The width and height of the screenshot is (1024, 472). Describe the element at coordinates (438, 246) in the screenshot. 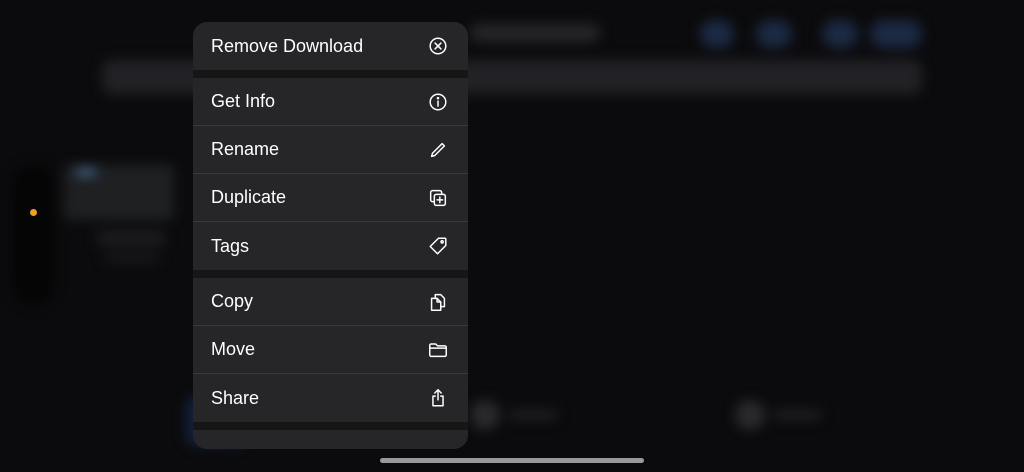

I see `tag-icon` at that location.